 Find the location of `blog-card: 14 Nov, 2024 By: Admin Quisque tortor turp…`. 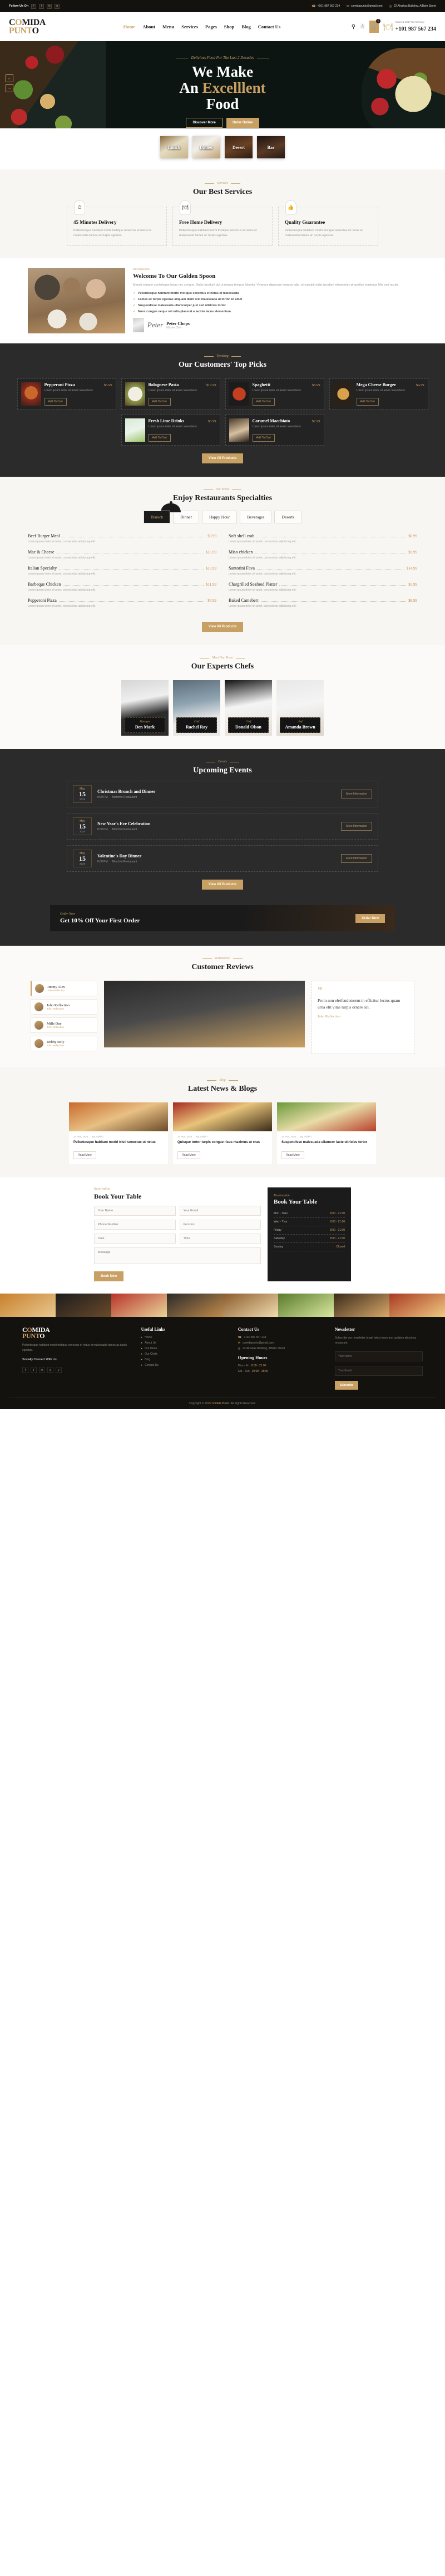

blog-card: 14 Nov, 2024 By: Admin Quisque tortor turp… is located at coordinates (222, 1133).